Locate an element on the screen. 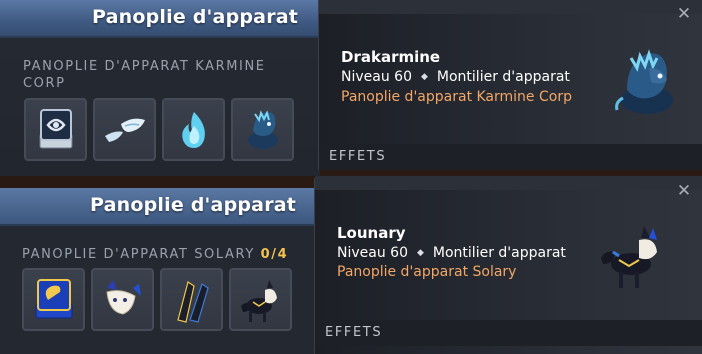 This screenshot has width=702, height=354. item-name: Lounary is located at coordinates (371, 233).